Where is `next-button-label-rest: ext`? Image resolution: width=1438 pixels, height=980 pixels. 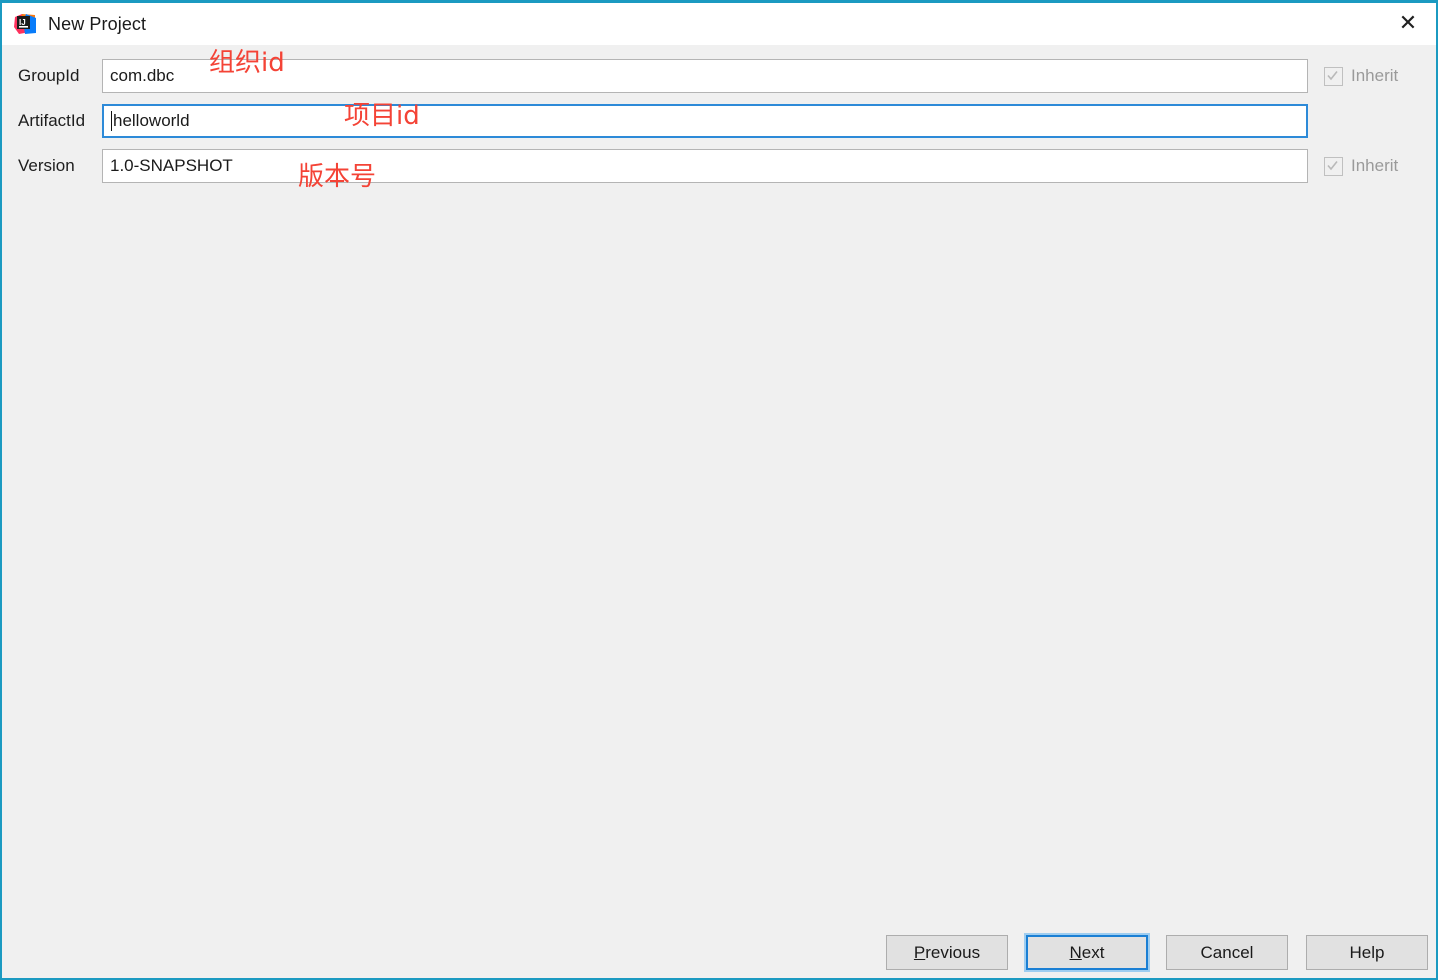 next-button-label-rest: ext is located at coordinates (1093, 952).